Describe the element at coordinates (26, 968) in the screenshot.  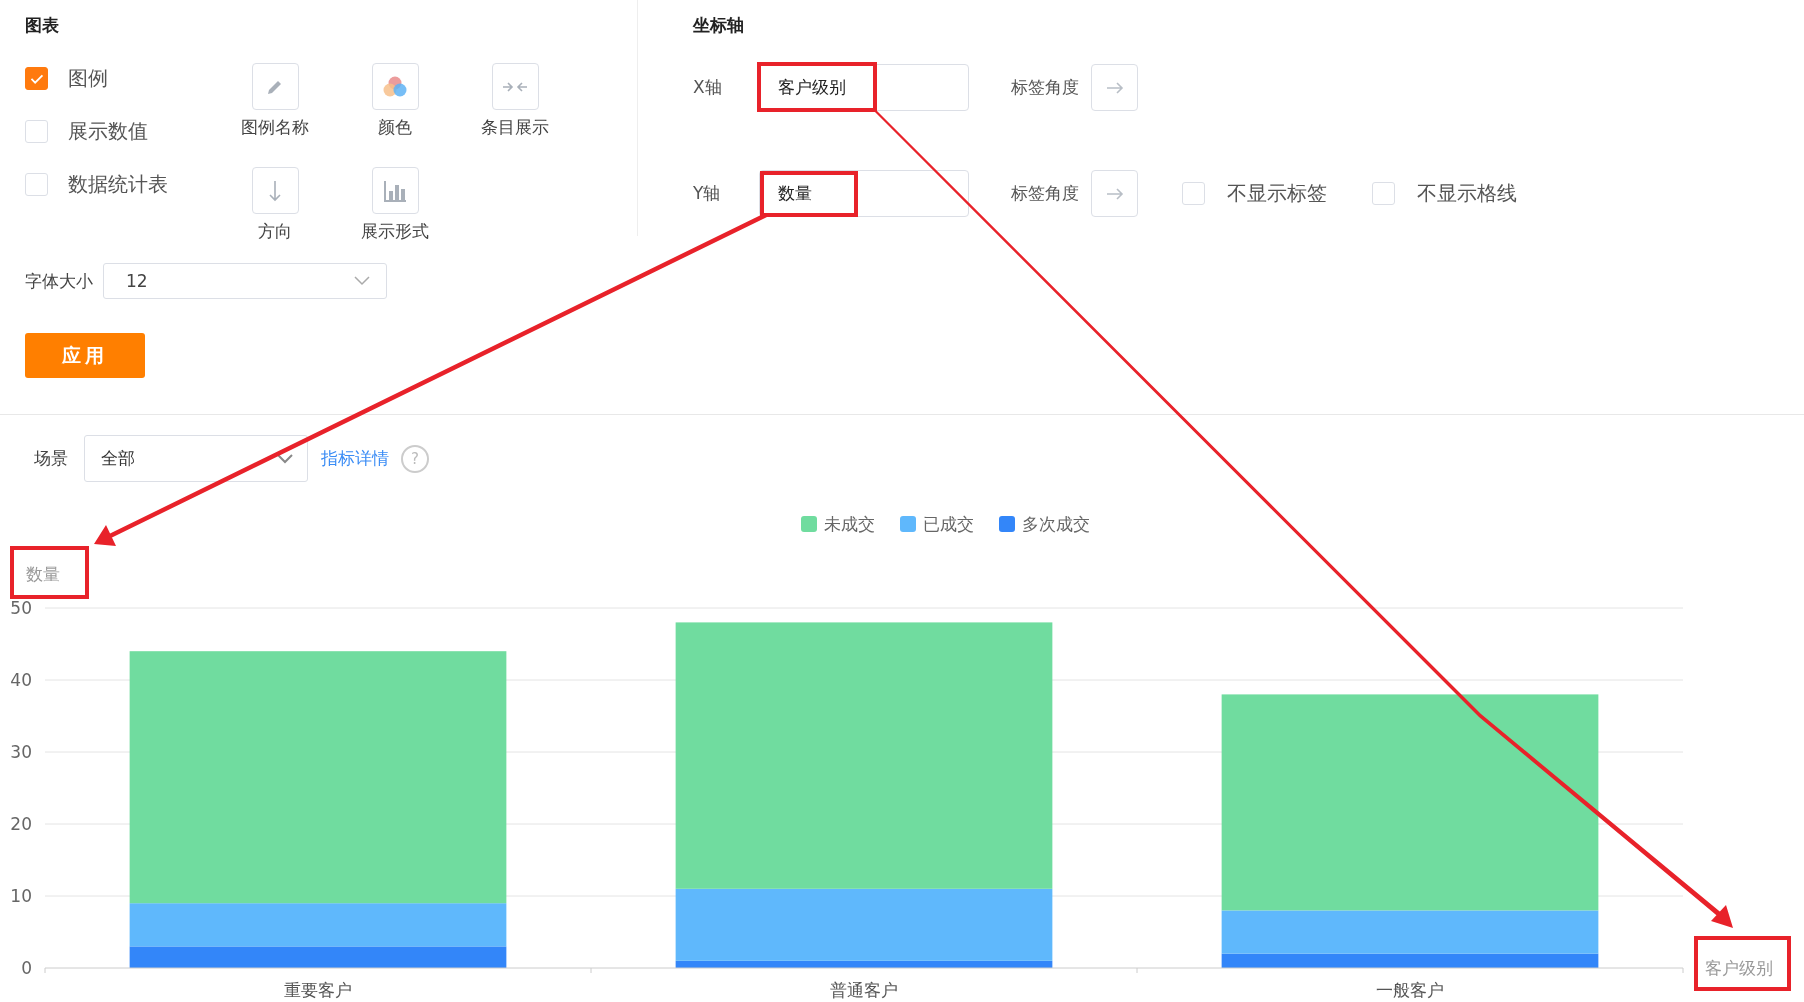
I see `y-tick-label: 0` at that location.